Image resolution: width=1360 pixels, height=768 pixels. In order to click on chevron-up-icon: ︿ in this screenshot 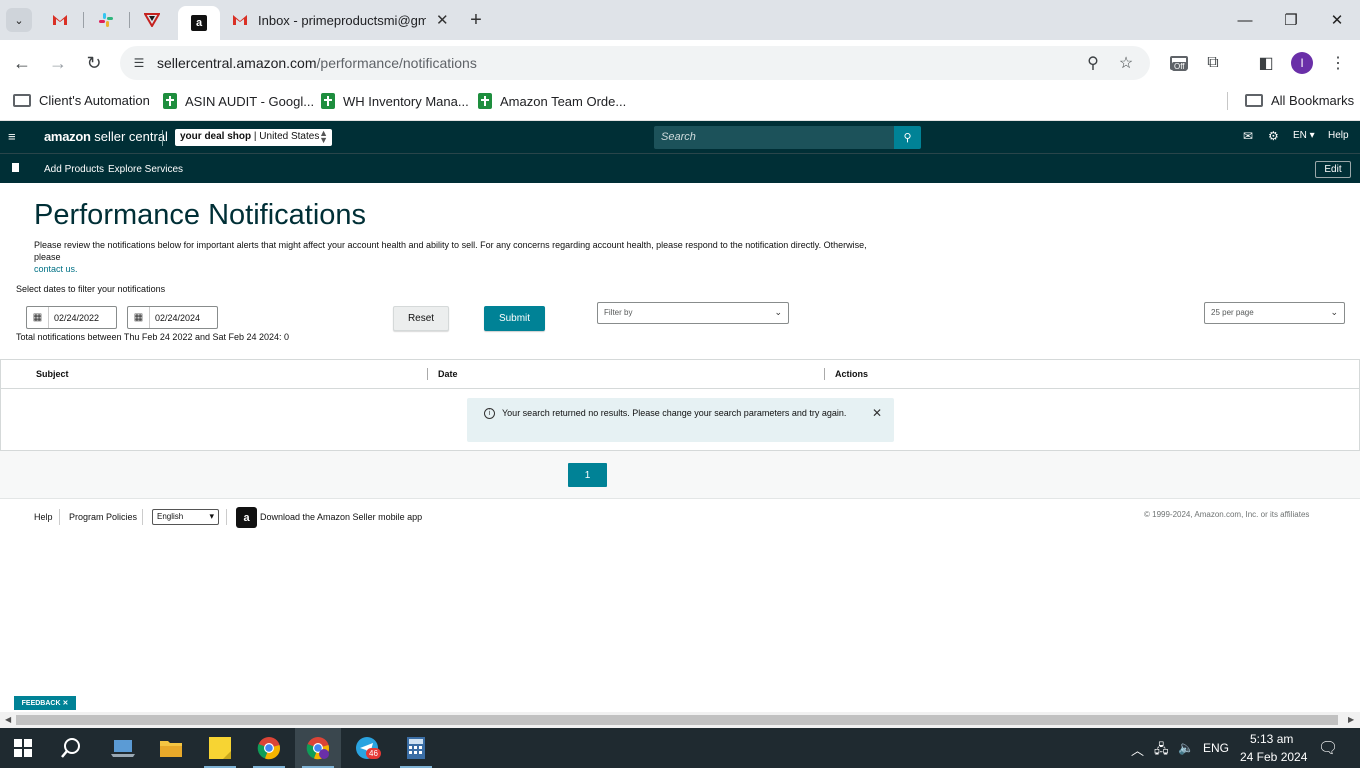, I will do `click(1137, 749)`.